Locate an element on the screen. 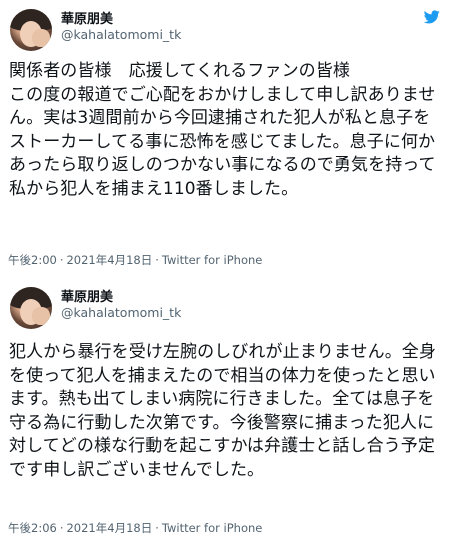 Image resolution: width=450 pixels, height=539 pixels. tweet-meta: 午後2:06 · 2021年4月18日 · Twitter for iPhone is located at coordinates (135, 528).